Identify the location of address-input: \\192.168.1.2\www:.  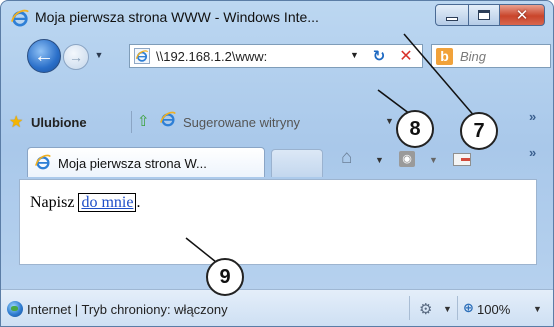
(249, 56).